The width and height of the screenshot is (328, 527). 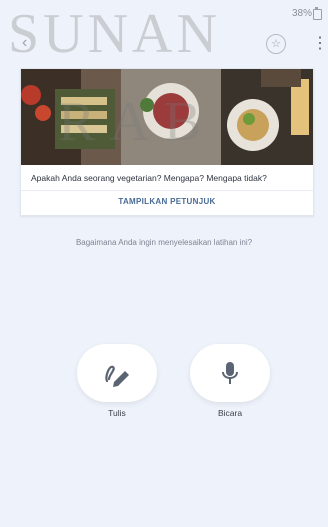 What do you see at coordinates (276, 44) in the screenshot?
I see `favorite-star-button: ☆` at bounding box center [276, 44].